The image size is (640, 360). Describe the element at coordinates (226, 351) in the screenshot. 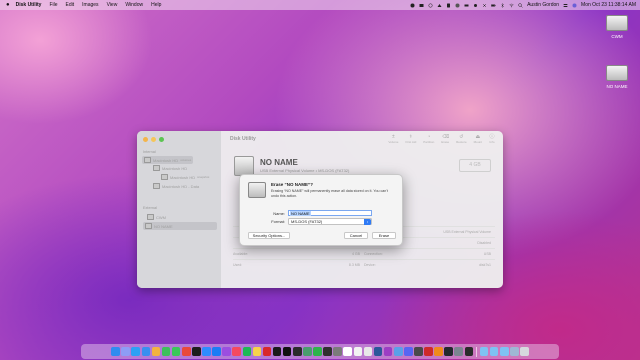

I see `dock-podcasts-icon` at that location.